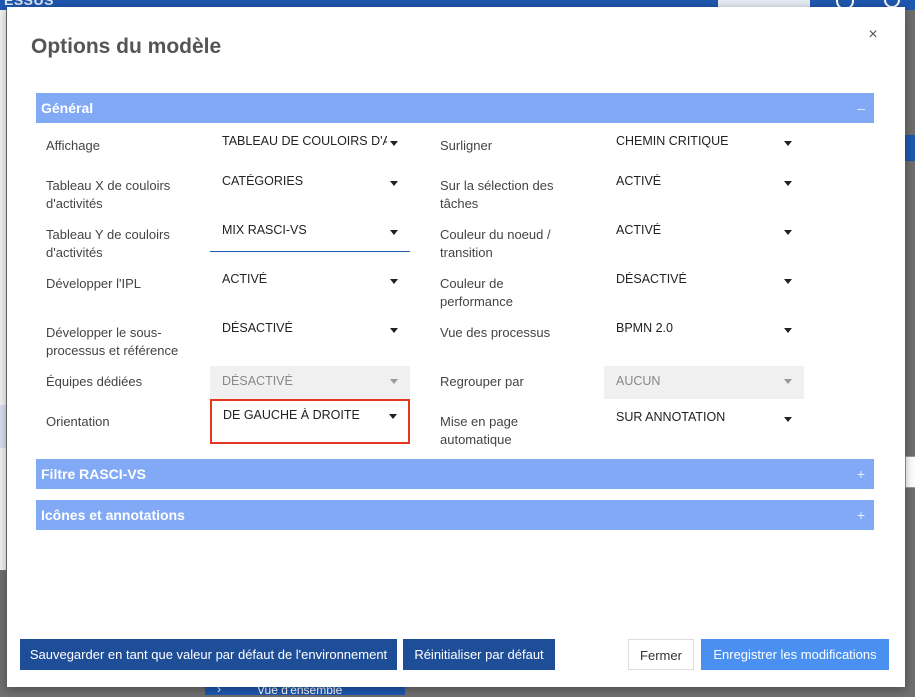  I want to click on couleur-noeud-value: ACTIVÉ, so click(639, 230).